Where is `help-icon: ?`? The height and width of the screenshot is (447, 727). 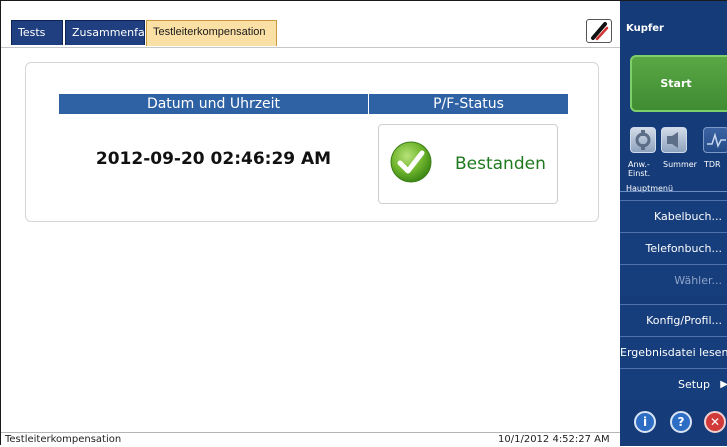
help-icon: ? is located at coordinates (681, 422).